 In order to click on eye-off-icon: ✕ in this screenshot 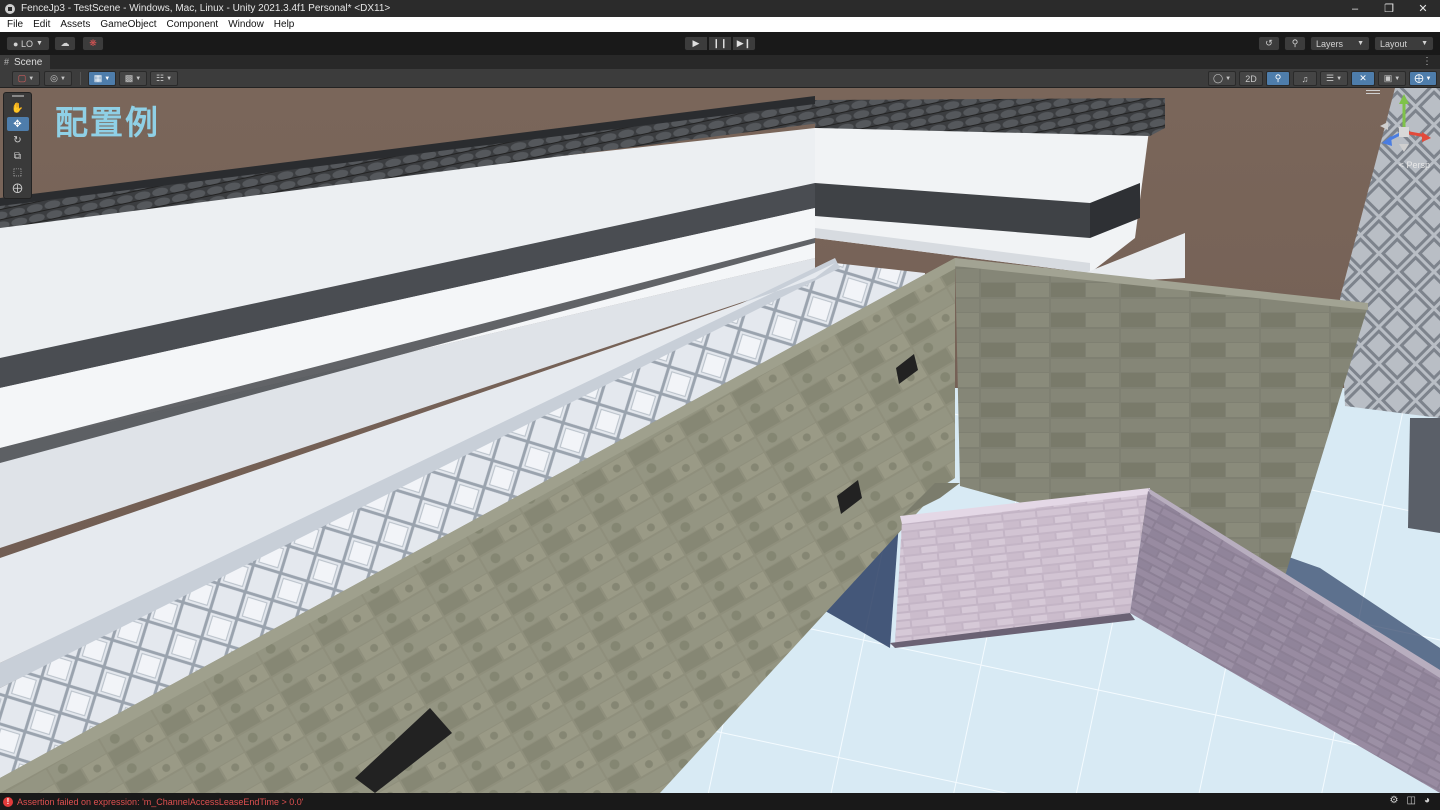, I will do `click(1363, 78)`.